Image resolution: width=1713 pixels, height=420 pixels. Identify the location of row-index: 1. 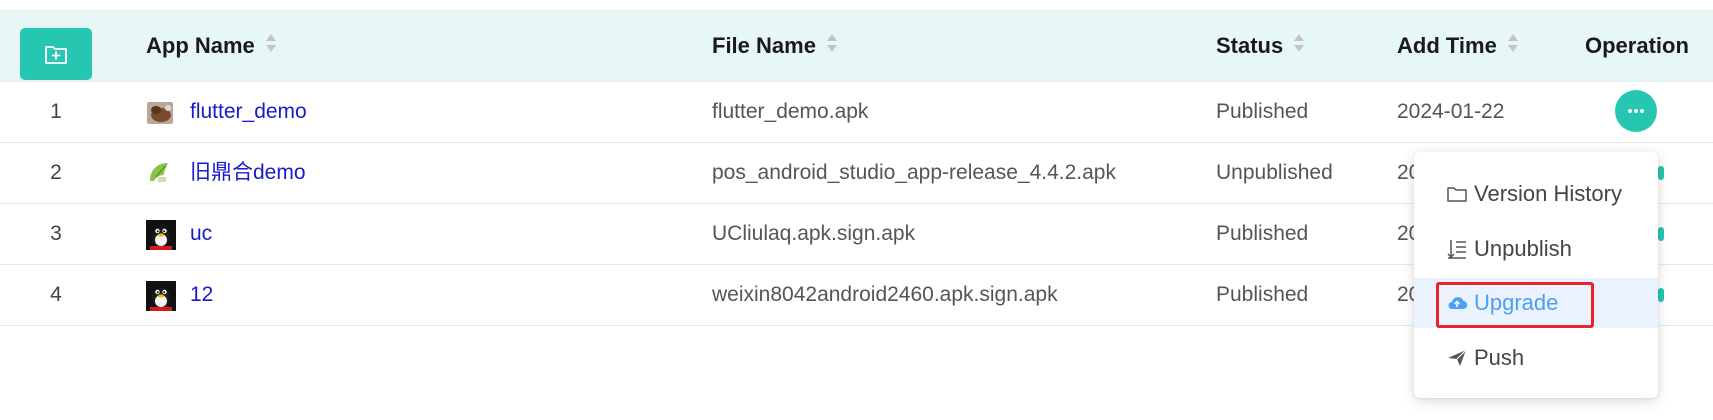
(56, 111).